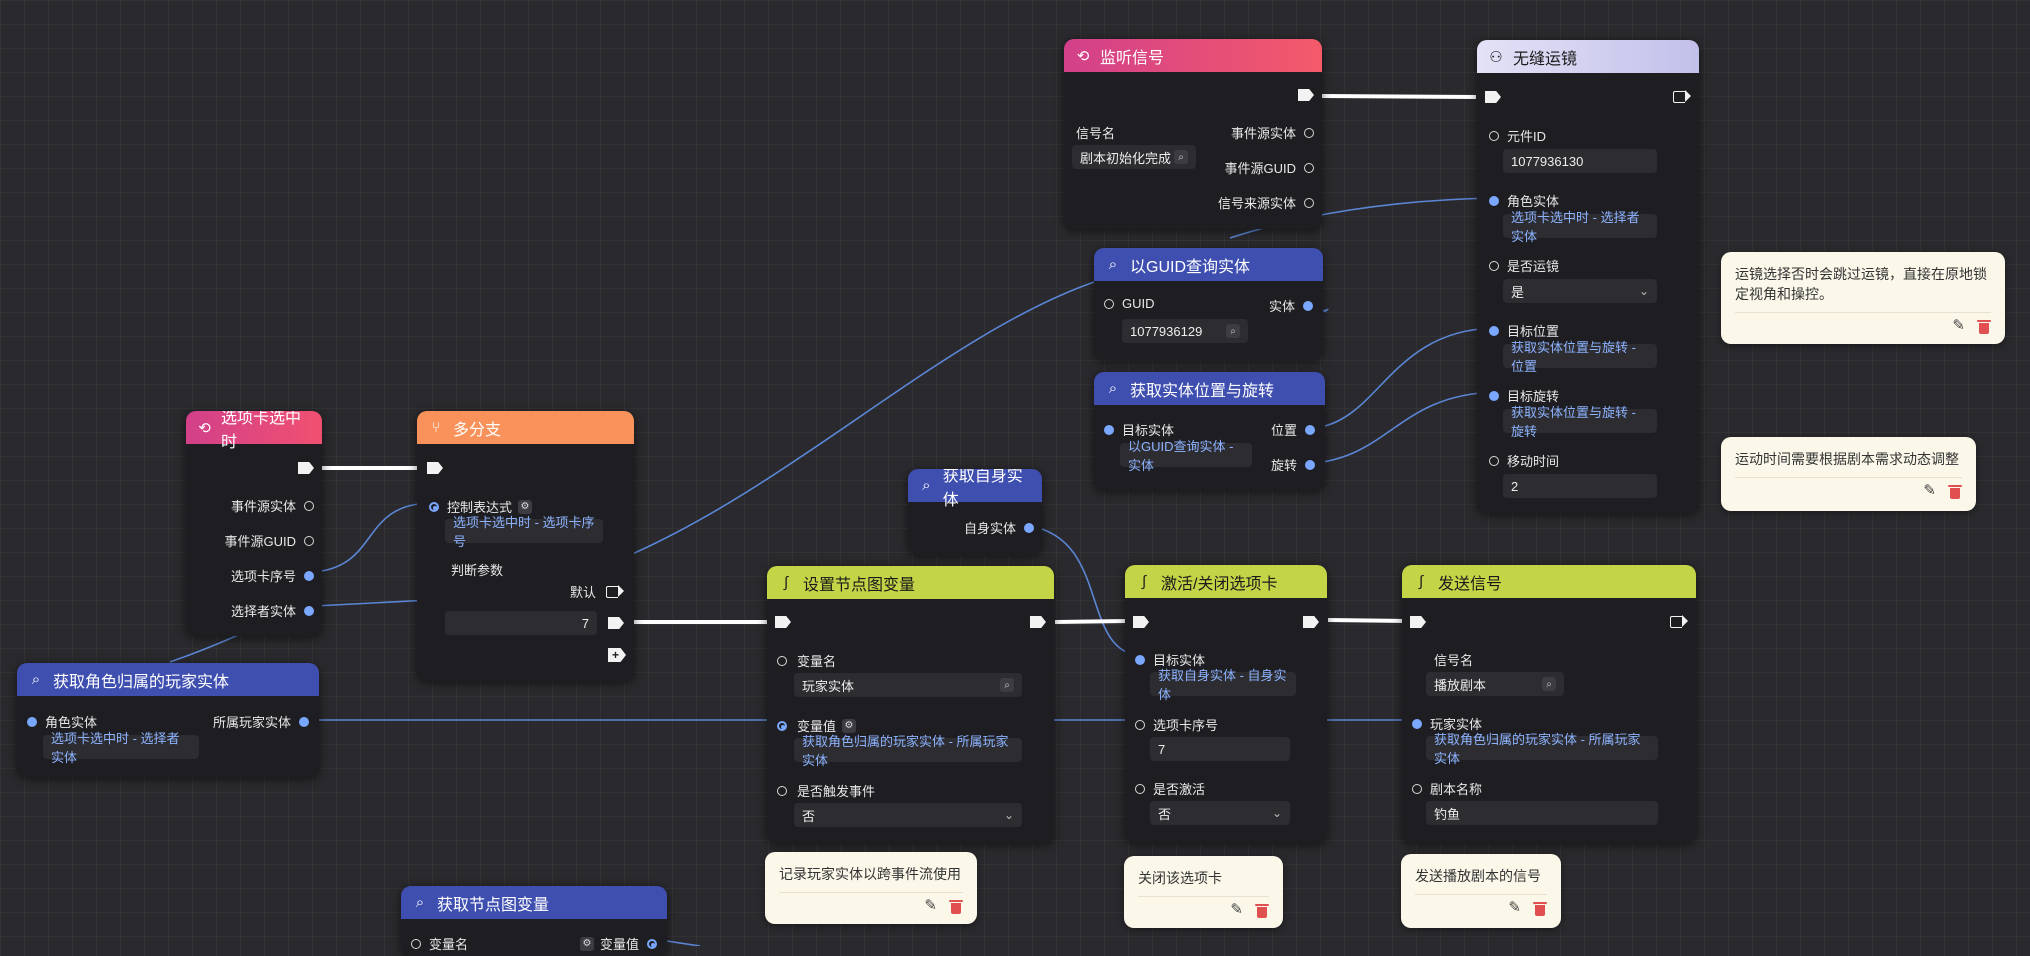 The height and width of the screenshot is (956, 2030). Describe the element at coordinates (1185, 331) in the screenshot. I see `guid-field: 1077936129 ⌕` at that location.